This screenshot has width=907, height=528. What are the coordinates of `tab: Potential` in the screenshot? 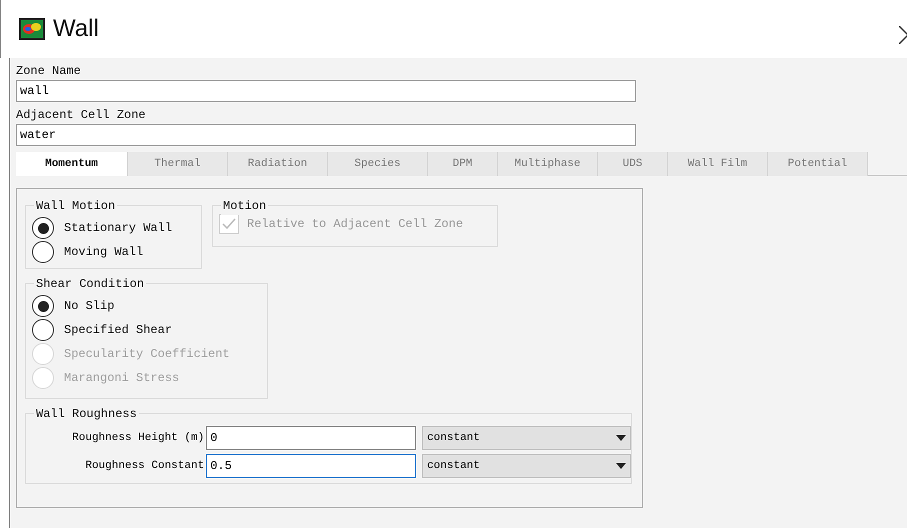 It's located at (818, 164).